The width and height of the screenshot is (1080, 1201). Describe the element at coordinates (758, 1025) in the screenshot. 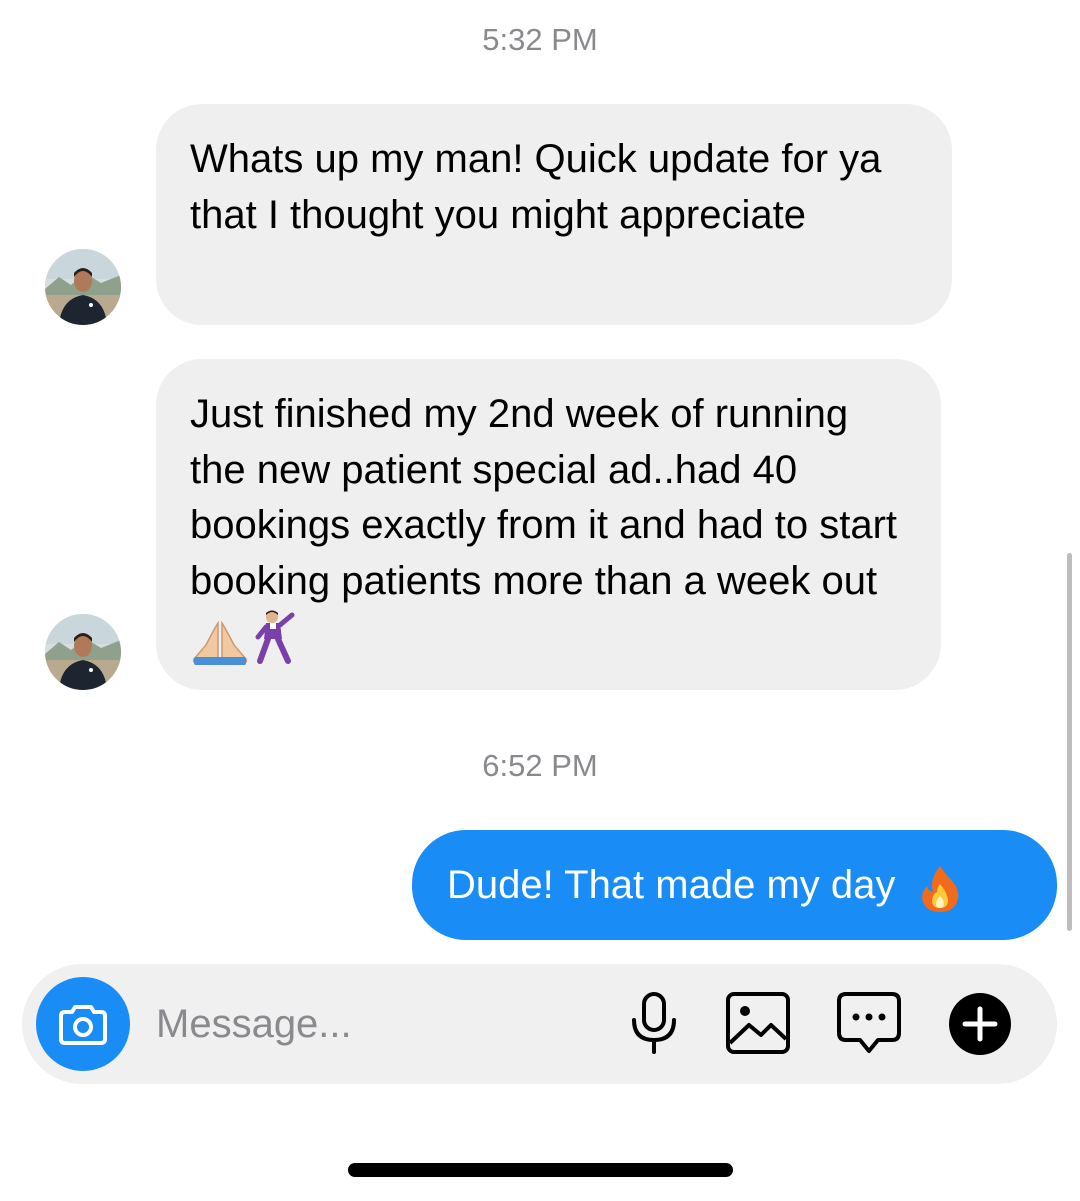

I see `gallery-icon` at that location.